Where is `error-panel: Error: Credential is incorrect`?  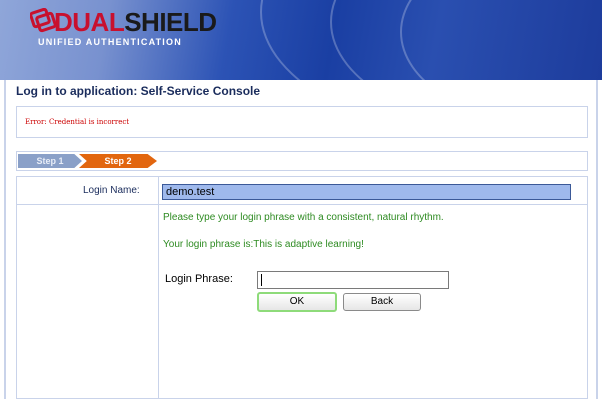
error-panel: Error: Credential is incorrect is located at coordinates (302, 122).